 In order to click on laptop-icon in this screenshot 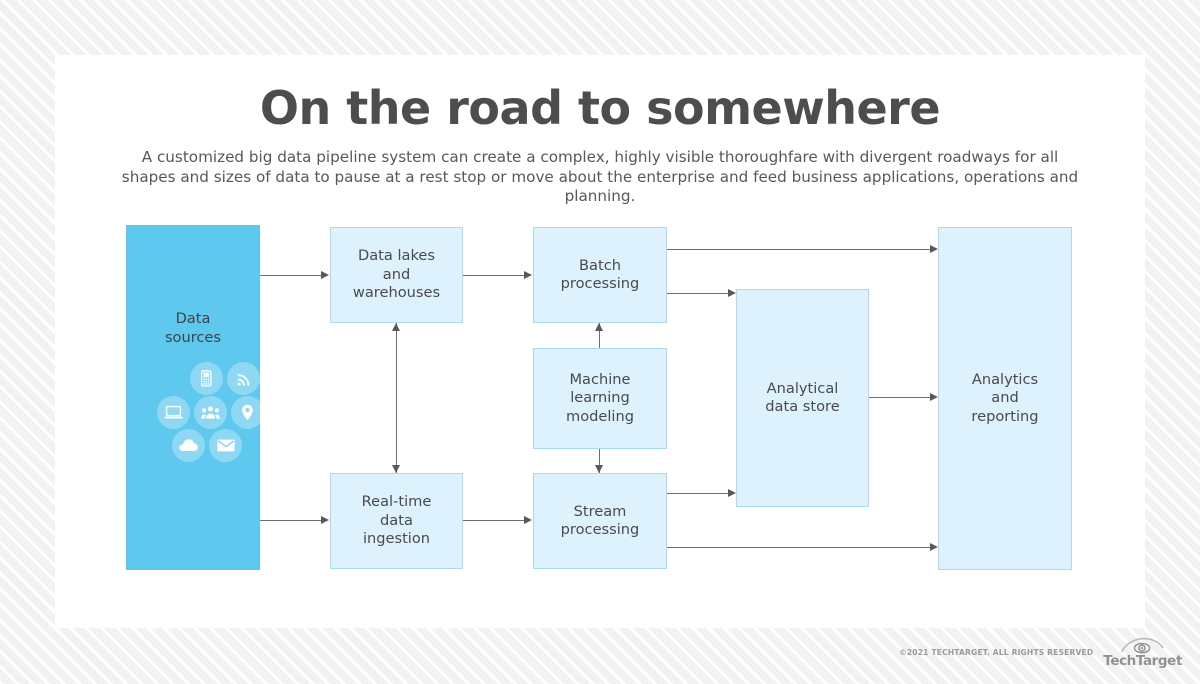, I will do `click(173, 412)`.